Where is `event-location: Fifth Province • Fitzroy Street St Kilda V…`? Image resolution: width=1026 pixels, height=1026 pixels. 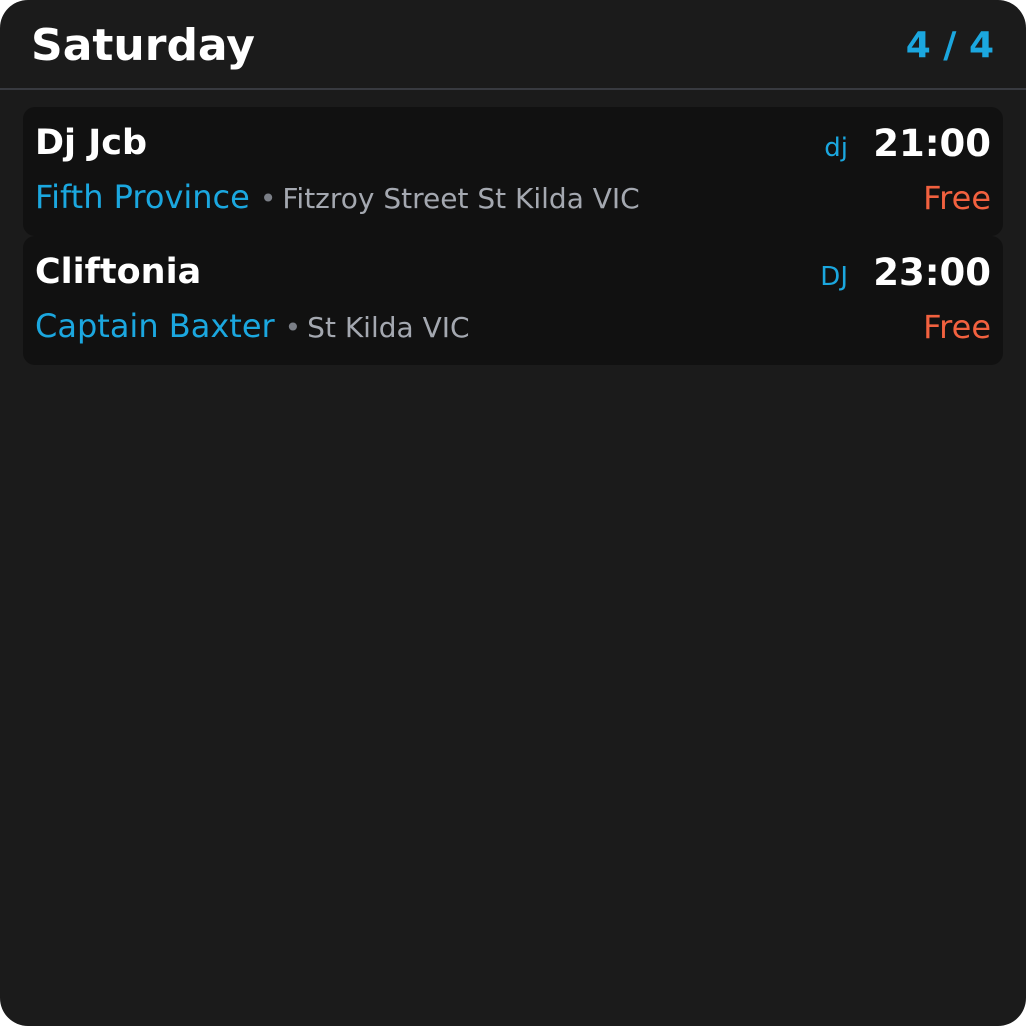 event-location: Fifth Province • Fitzroy Street St Kilda V… is located at coordinates (337, 200).